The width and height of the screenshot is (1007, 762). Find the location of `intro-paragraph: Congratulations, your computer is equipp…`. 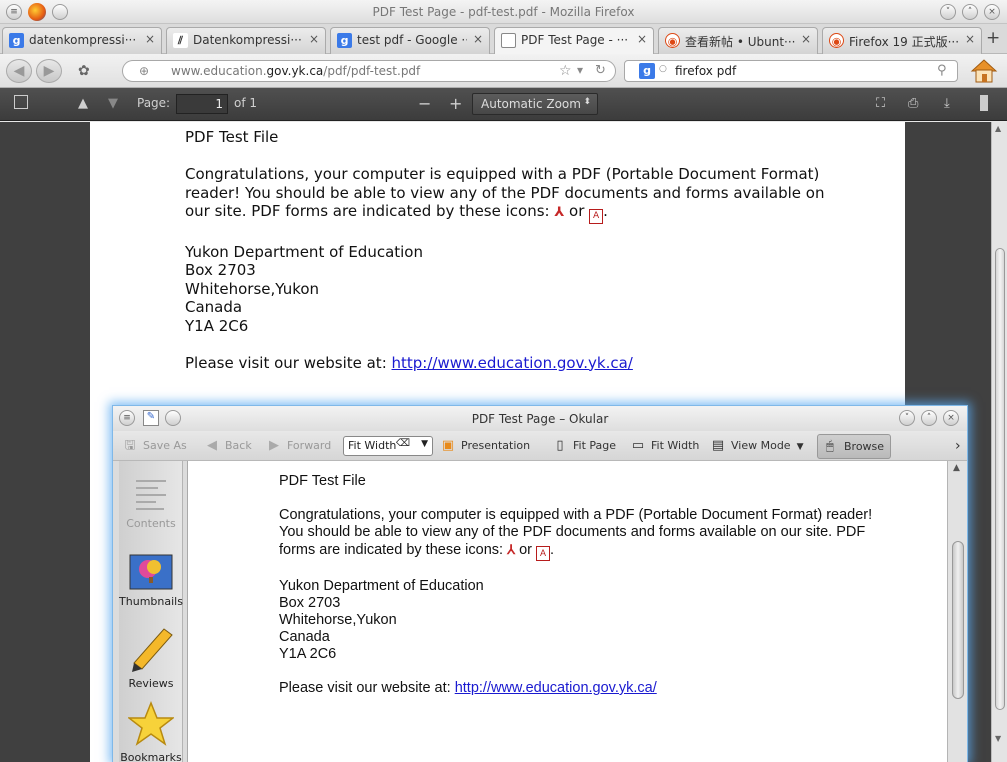

intro-paragraph: Congratulations, your computer is equipp… is located at coordinates (505, 194).